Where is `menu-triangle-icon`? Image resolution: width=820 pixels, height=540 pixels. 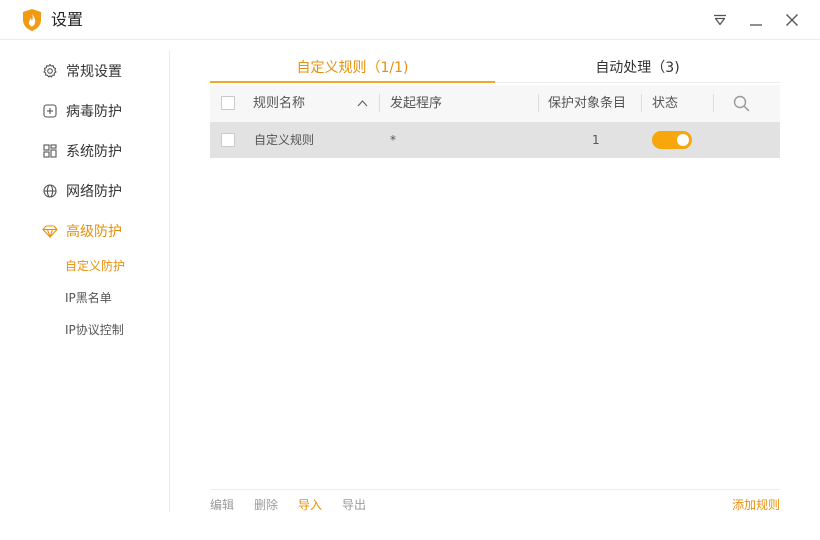
menu-triangle-icon is located at coordinates (720, 20).